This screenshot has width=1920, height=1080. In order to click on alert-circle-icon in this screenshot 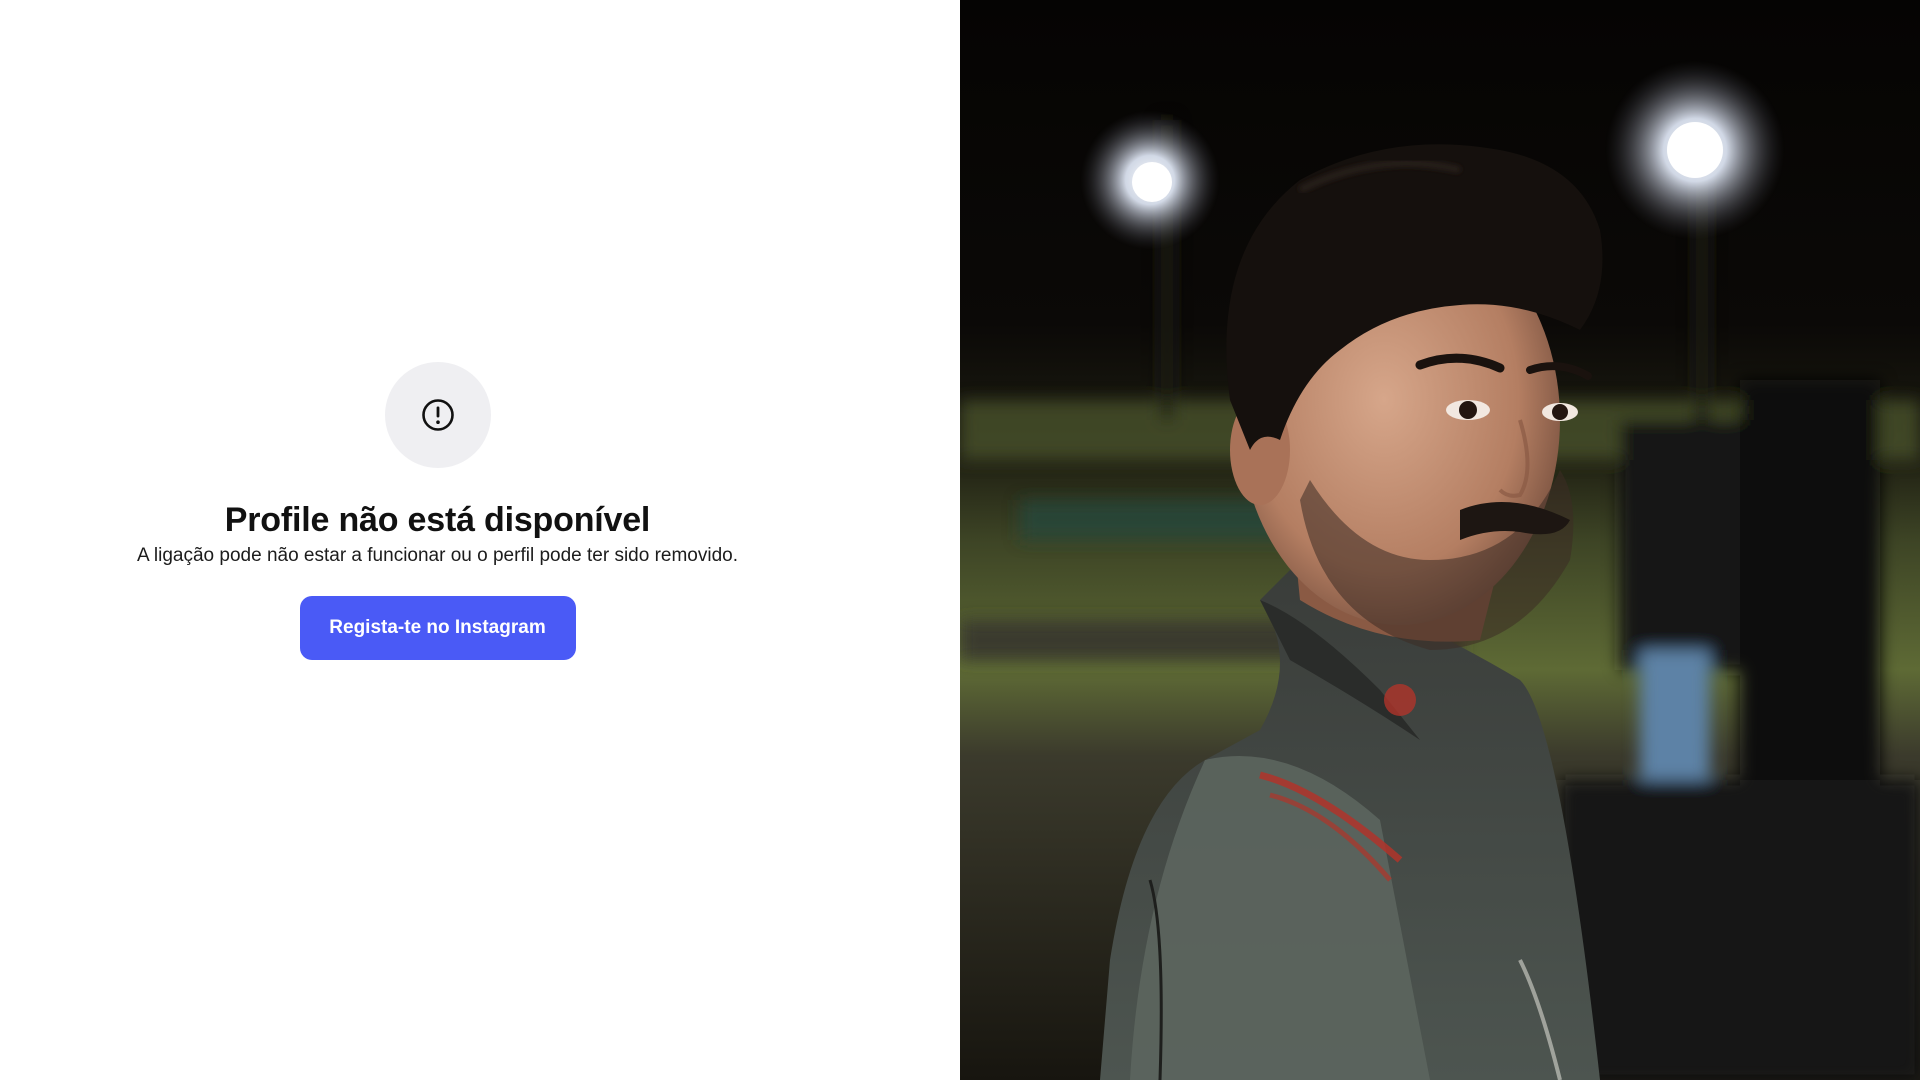, I will do `click(437, 415)`.